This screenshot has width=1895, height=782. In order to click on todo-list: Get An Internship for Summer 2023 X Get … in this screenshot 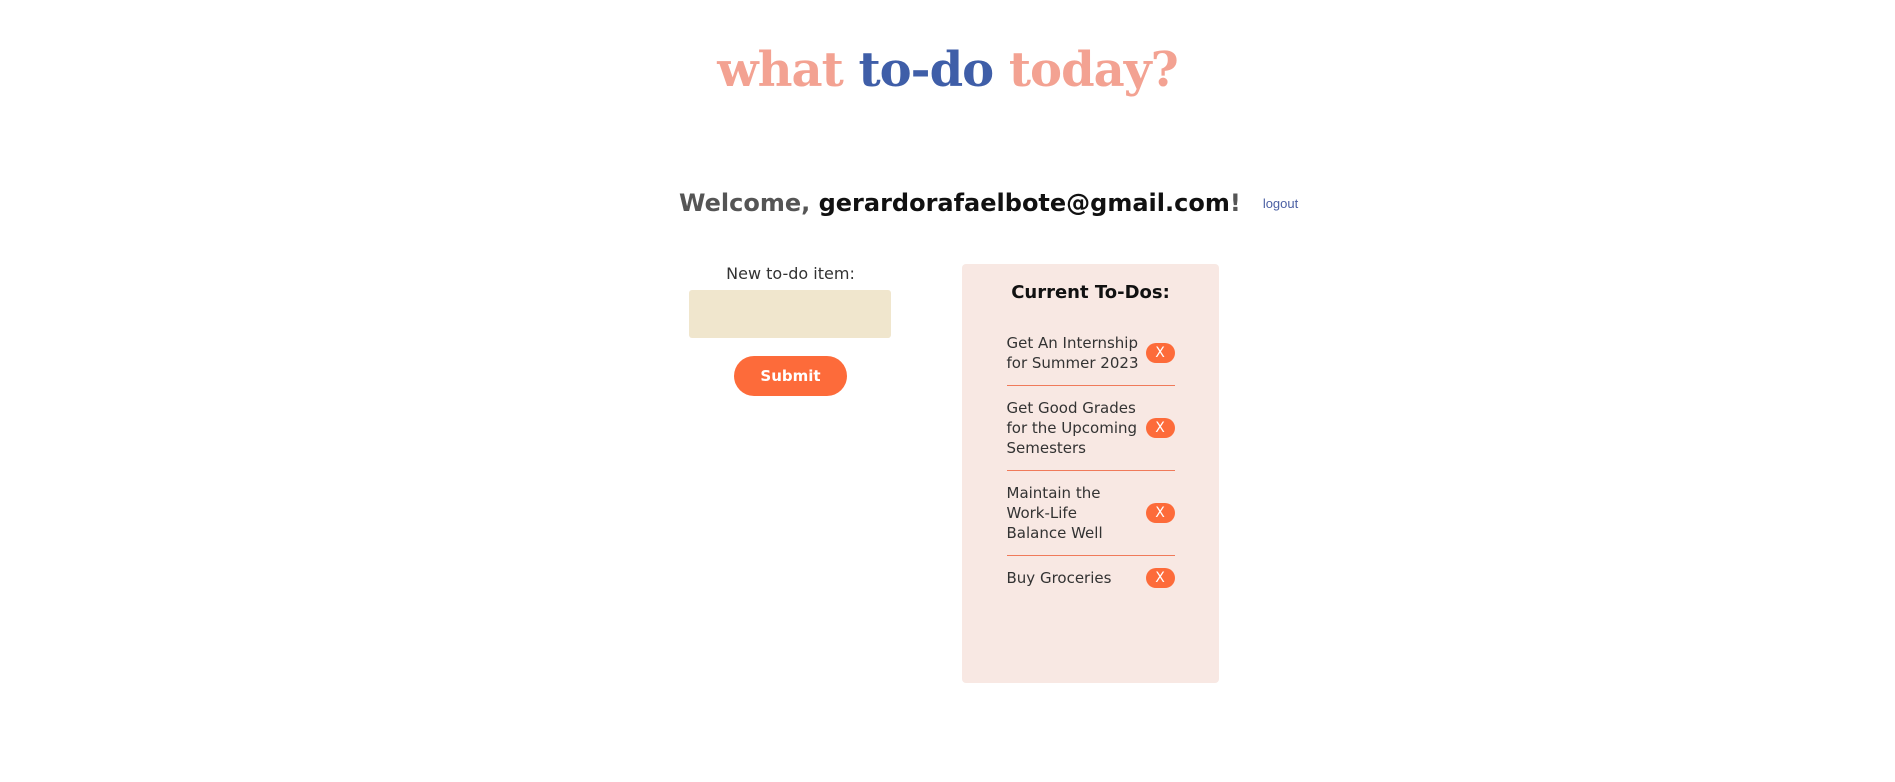, I will do `click(1090, 460)`.